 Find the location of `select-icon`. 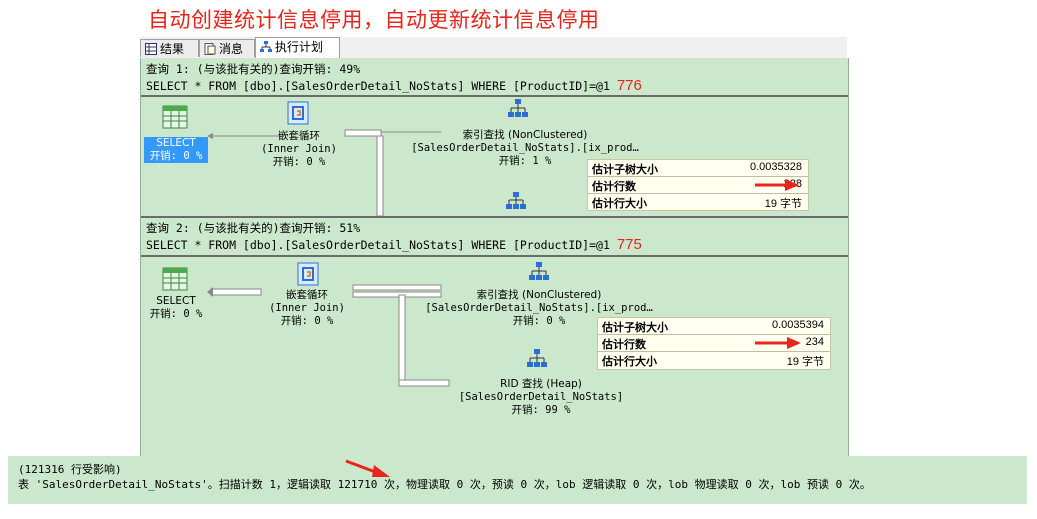

select-icon is located at coordinates (175, 279).